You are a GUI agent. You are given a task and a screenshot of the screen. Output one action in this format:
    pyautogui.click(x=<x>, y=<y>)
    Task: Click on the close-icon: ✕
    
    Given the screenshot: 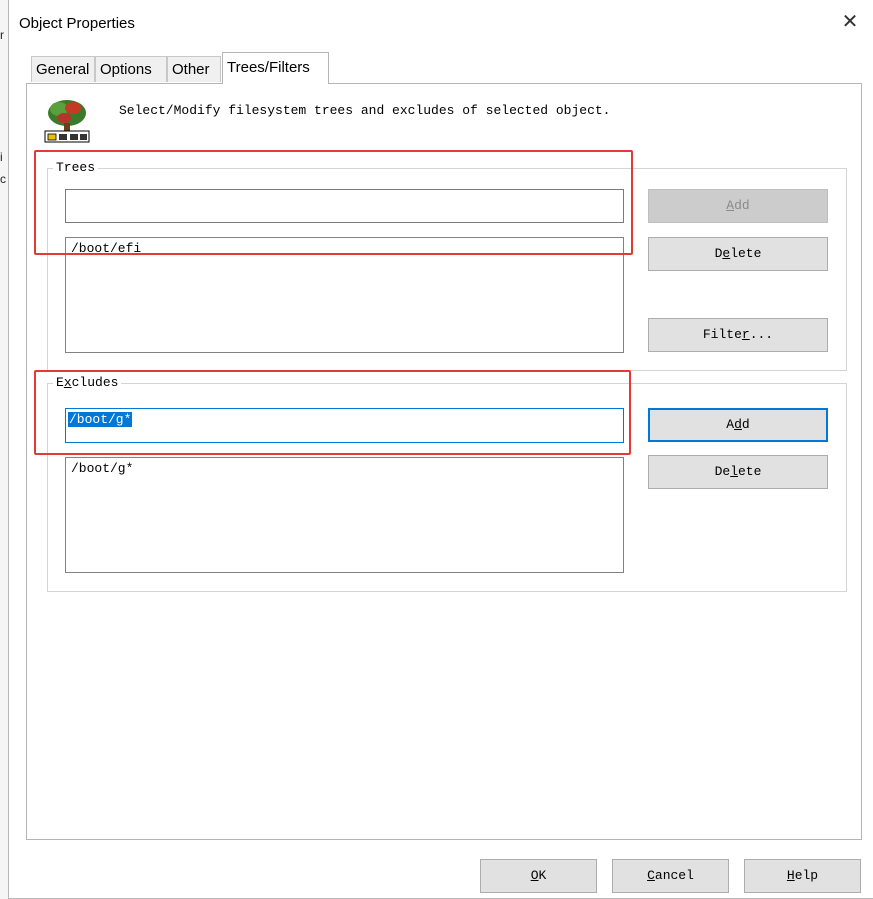 What is the action you would take?
    pyautogui.click(x=850, y=22)
    